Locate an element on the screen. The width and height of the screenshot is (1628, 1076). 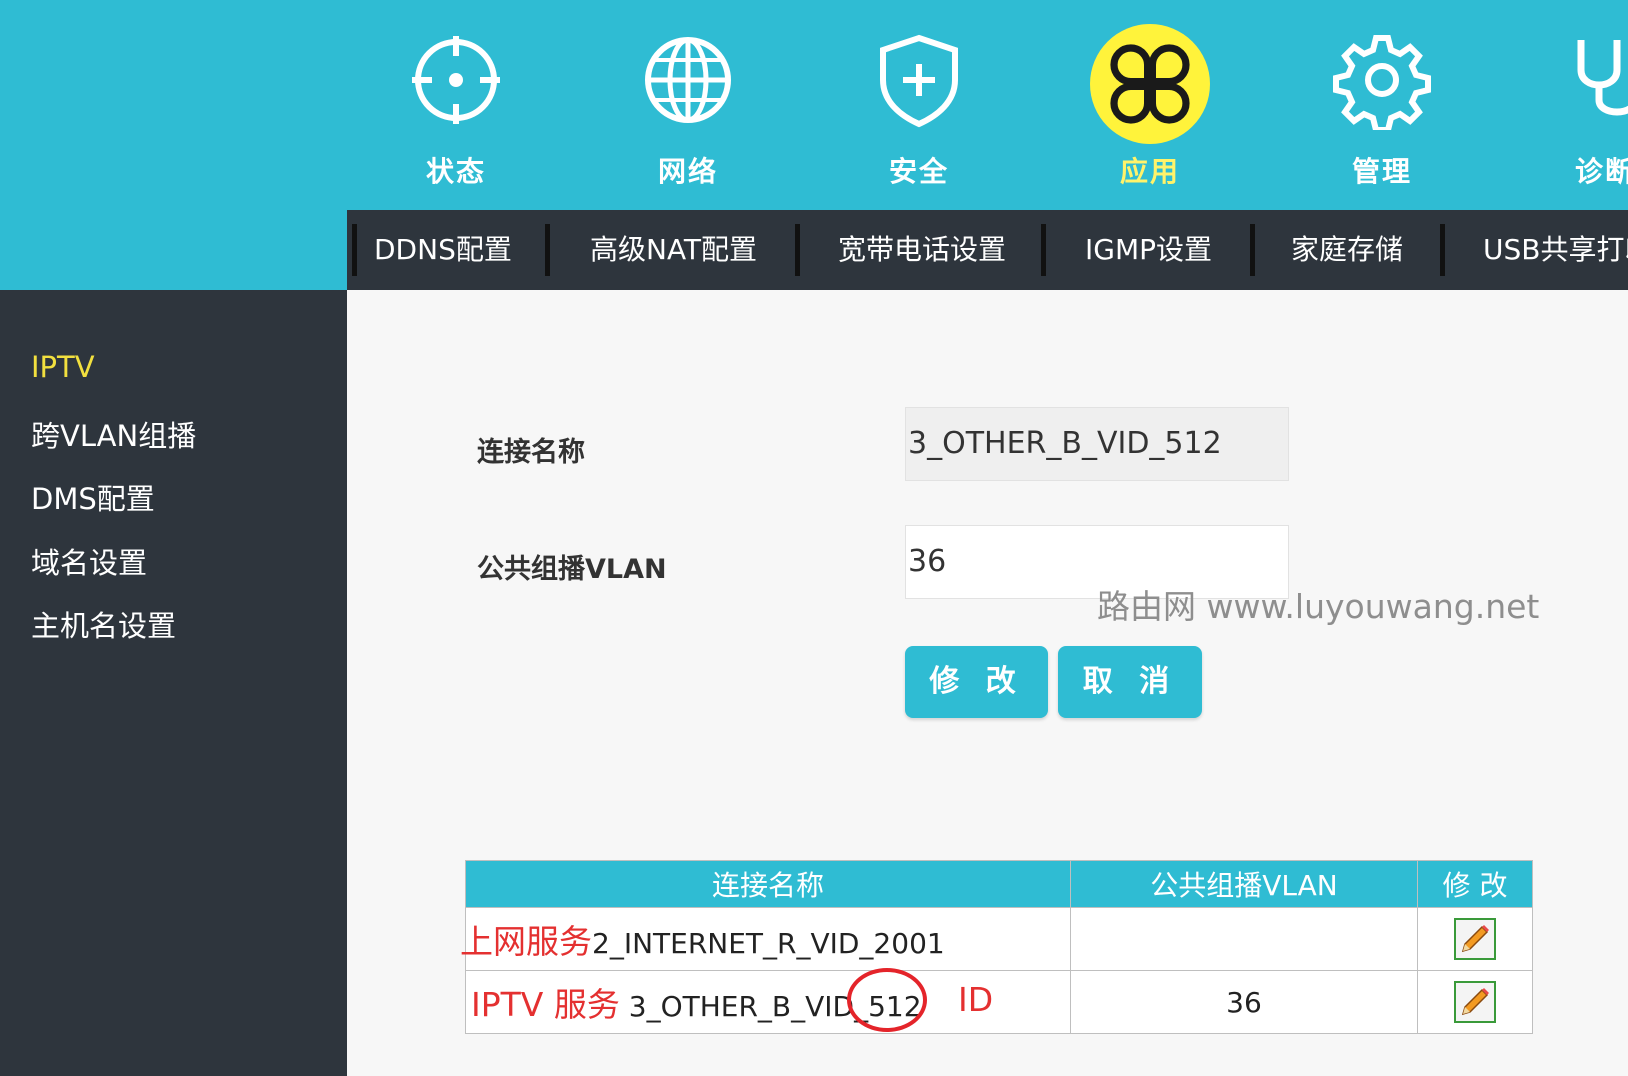
row-vlan is located at coordinates (1244, 939).